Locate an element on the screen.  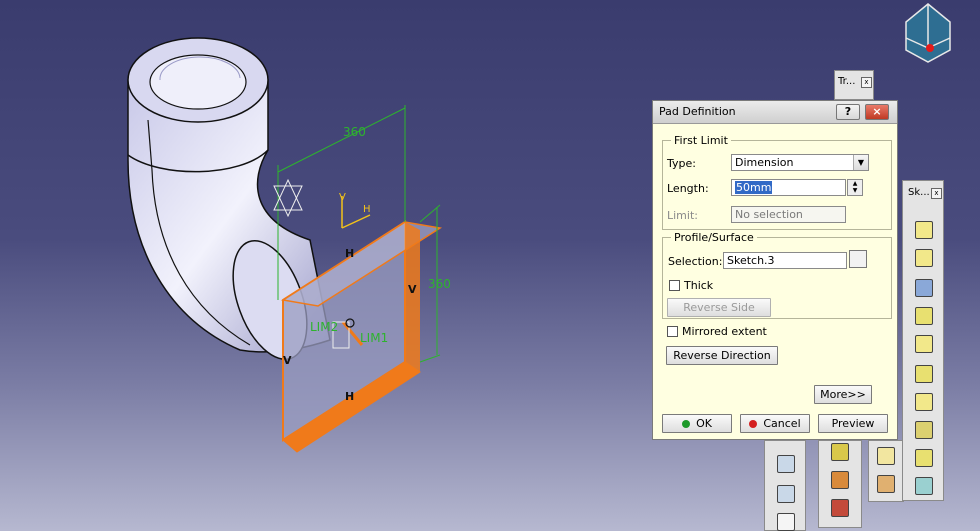
thick-checkbox is located at coordinates (674, 285).